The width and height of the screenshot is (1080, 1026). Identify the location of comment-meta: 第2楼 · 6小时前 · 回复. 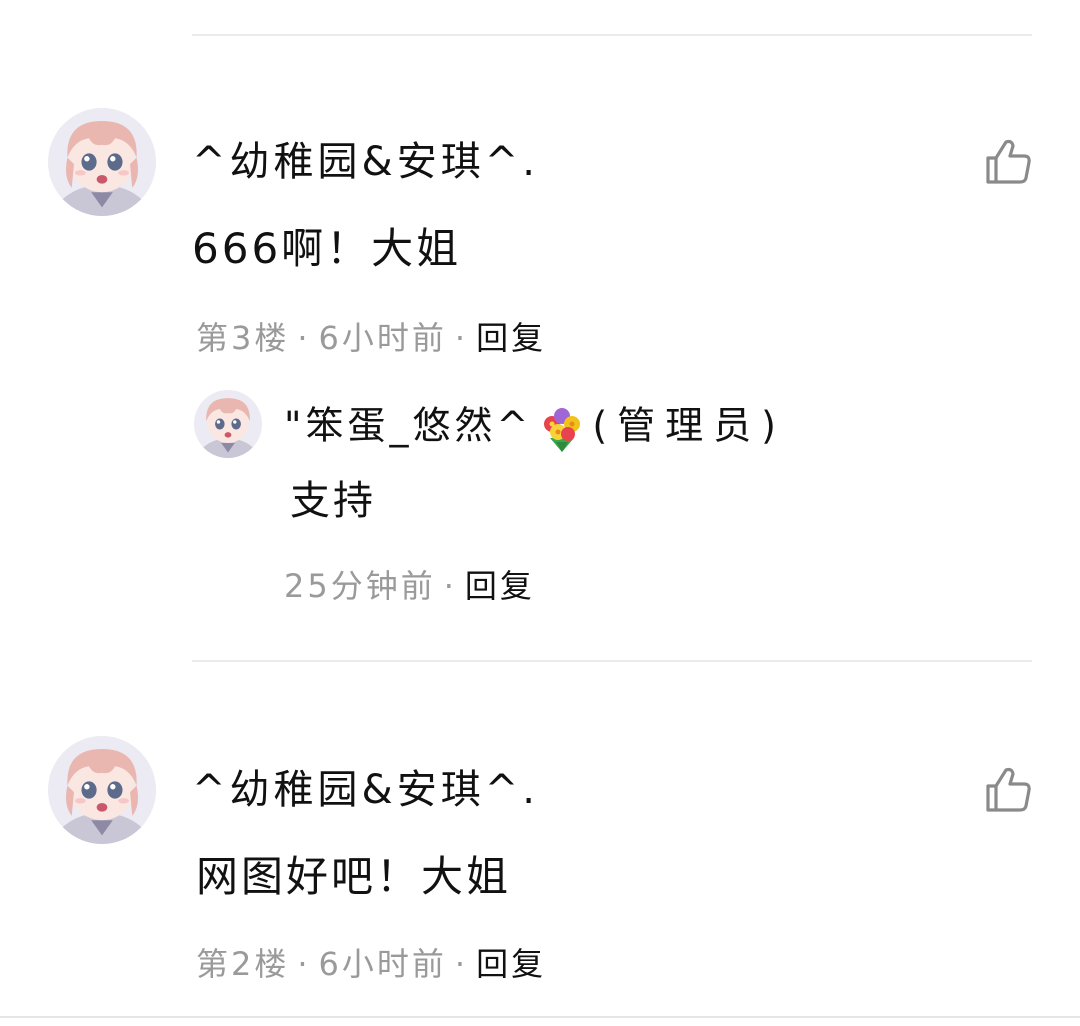
(371, 964).